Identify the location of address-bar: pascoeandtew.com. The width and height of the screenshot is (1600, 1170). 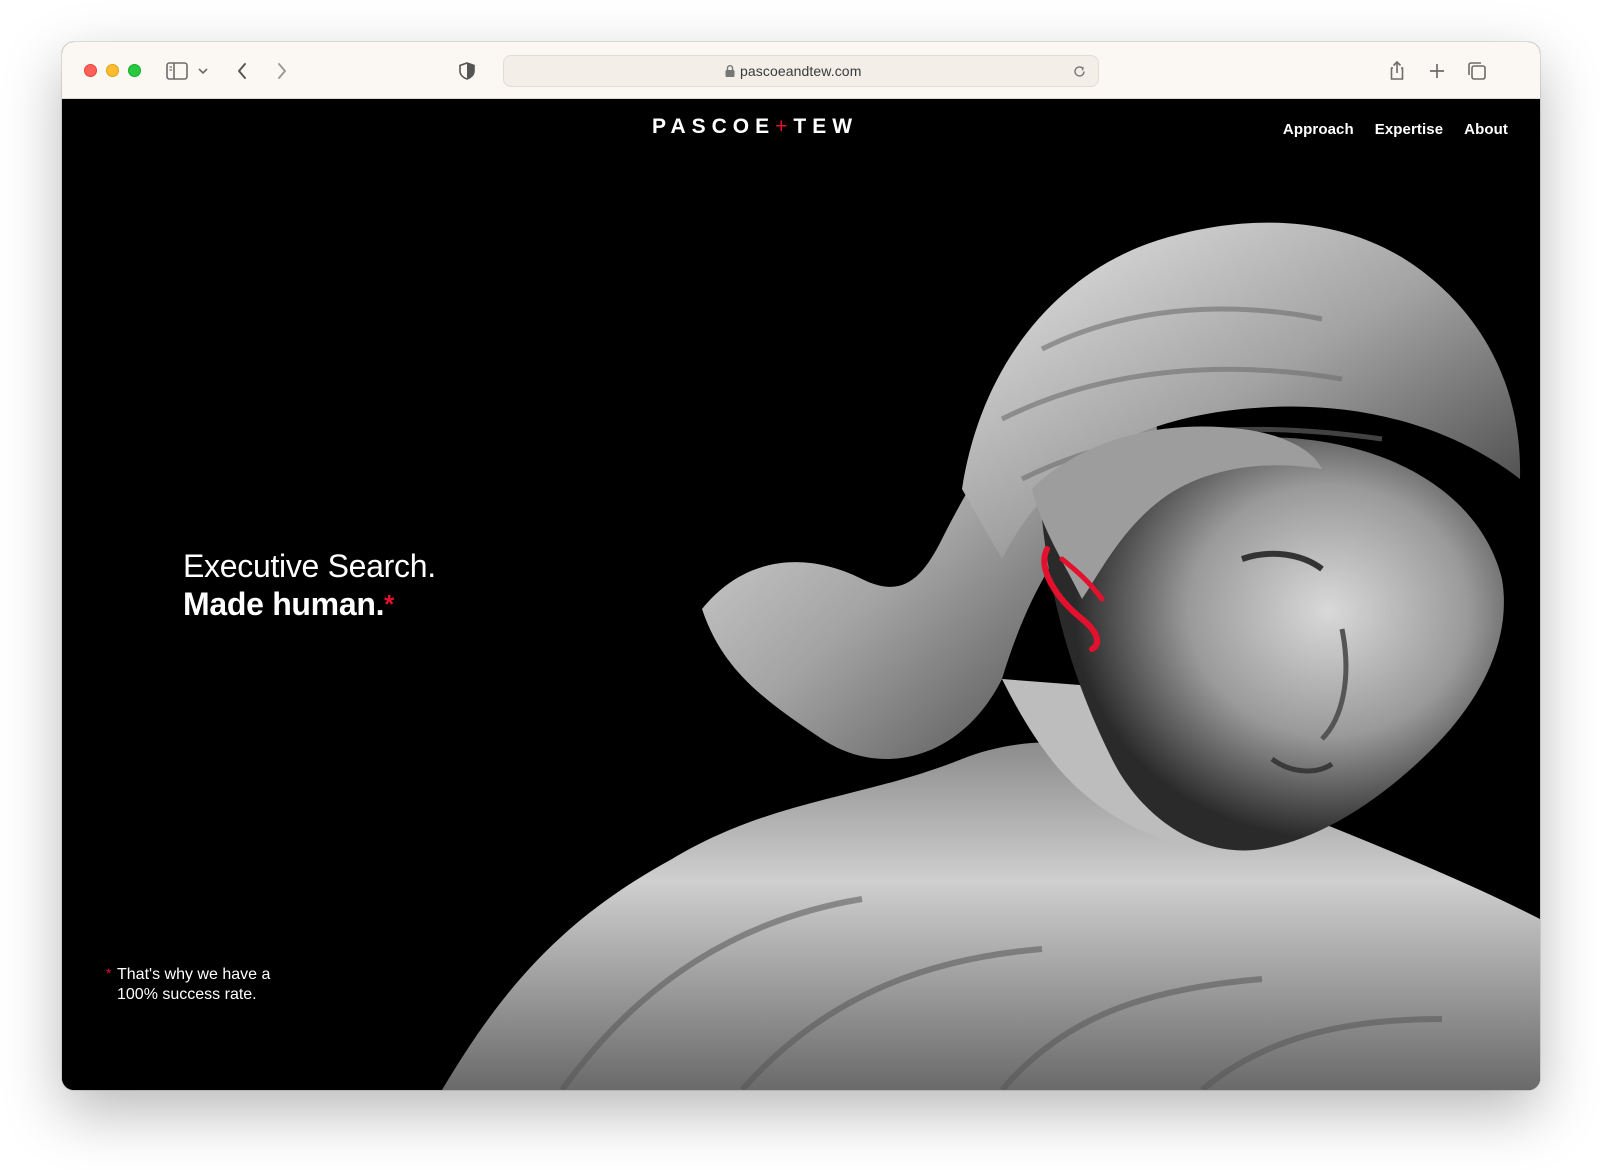
(801, 71).